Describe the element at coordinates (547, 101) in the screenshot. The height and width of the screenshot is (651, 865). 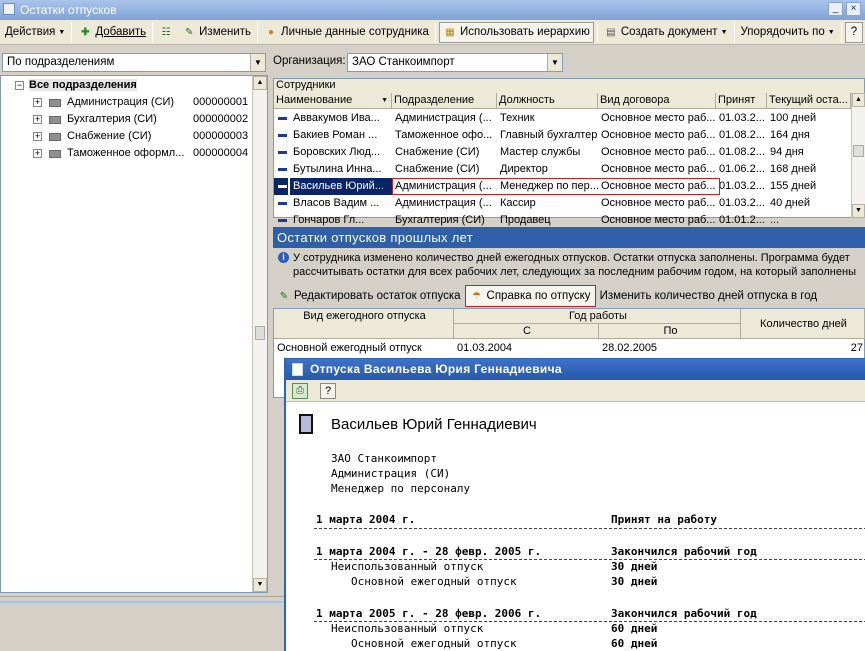
I see `column-header: Должность` at that location.